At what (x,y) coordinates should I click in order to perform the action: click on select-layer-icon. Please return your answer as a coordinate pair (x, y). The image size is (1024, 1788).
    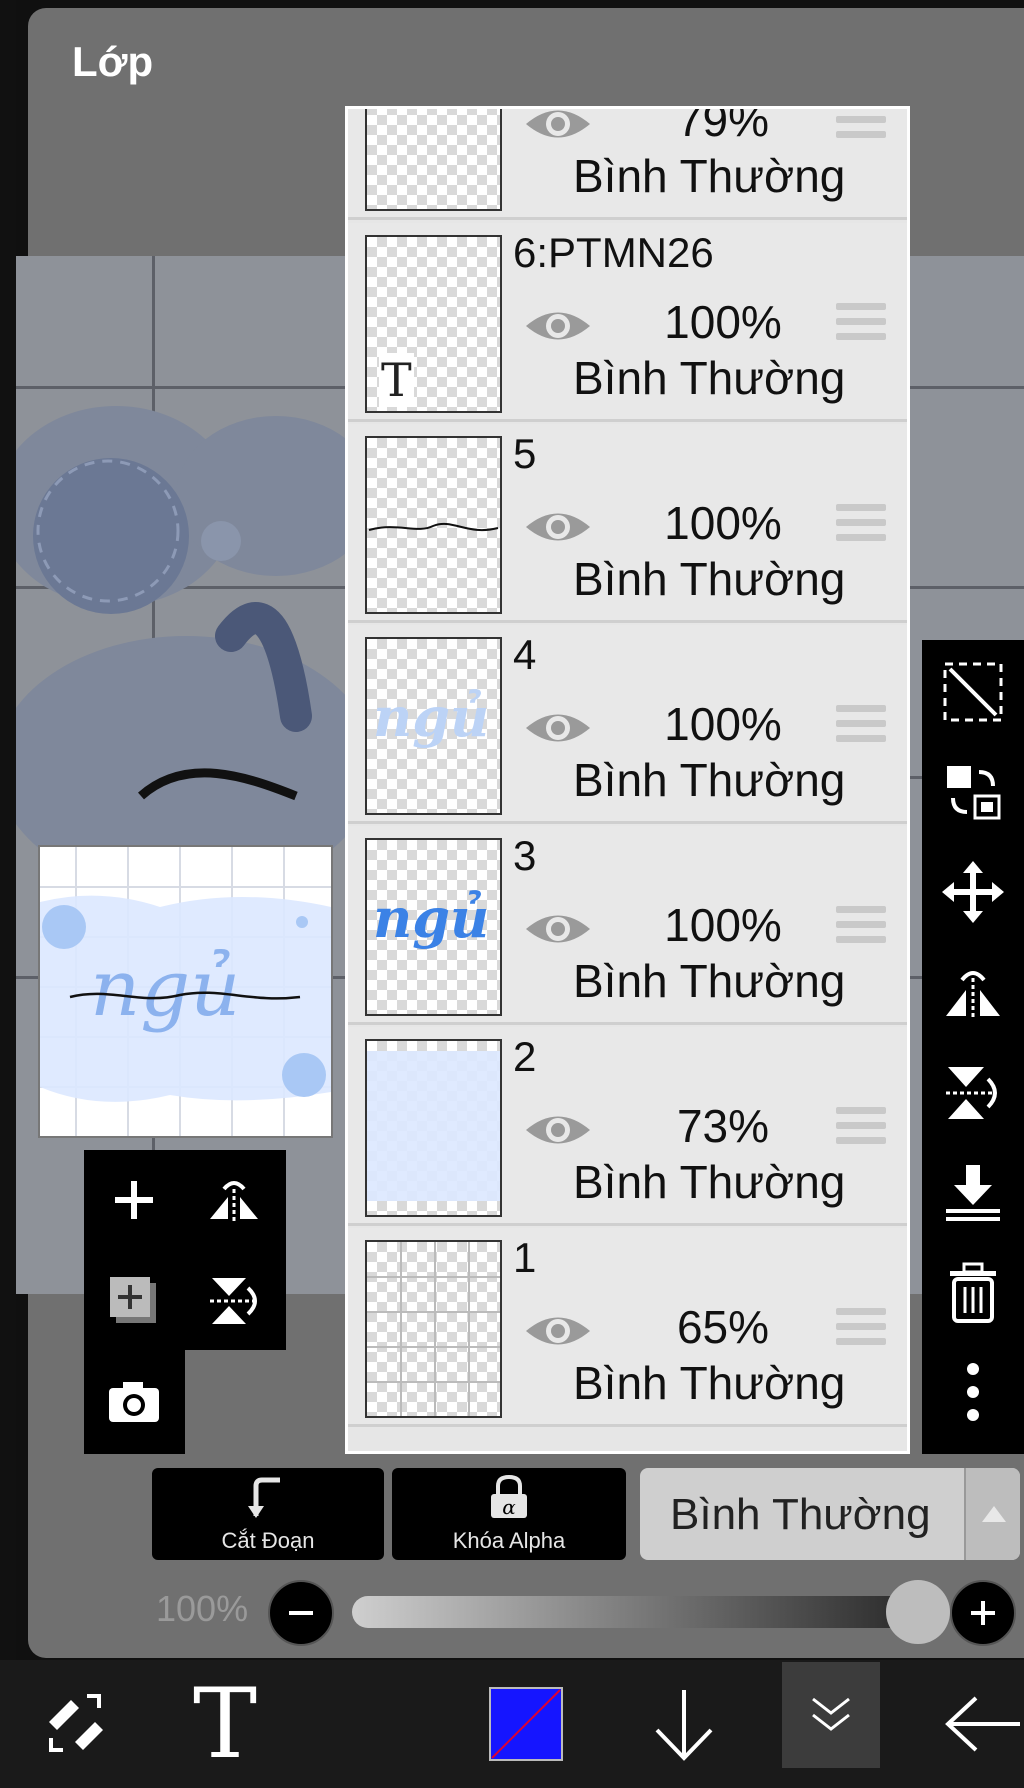
    Looking at the image, I should click on (973, 692).